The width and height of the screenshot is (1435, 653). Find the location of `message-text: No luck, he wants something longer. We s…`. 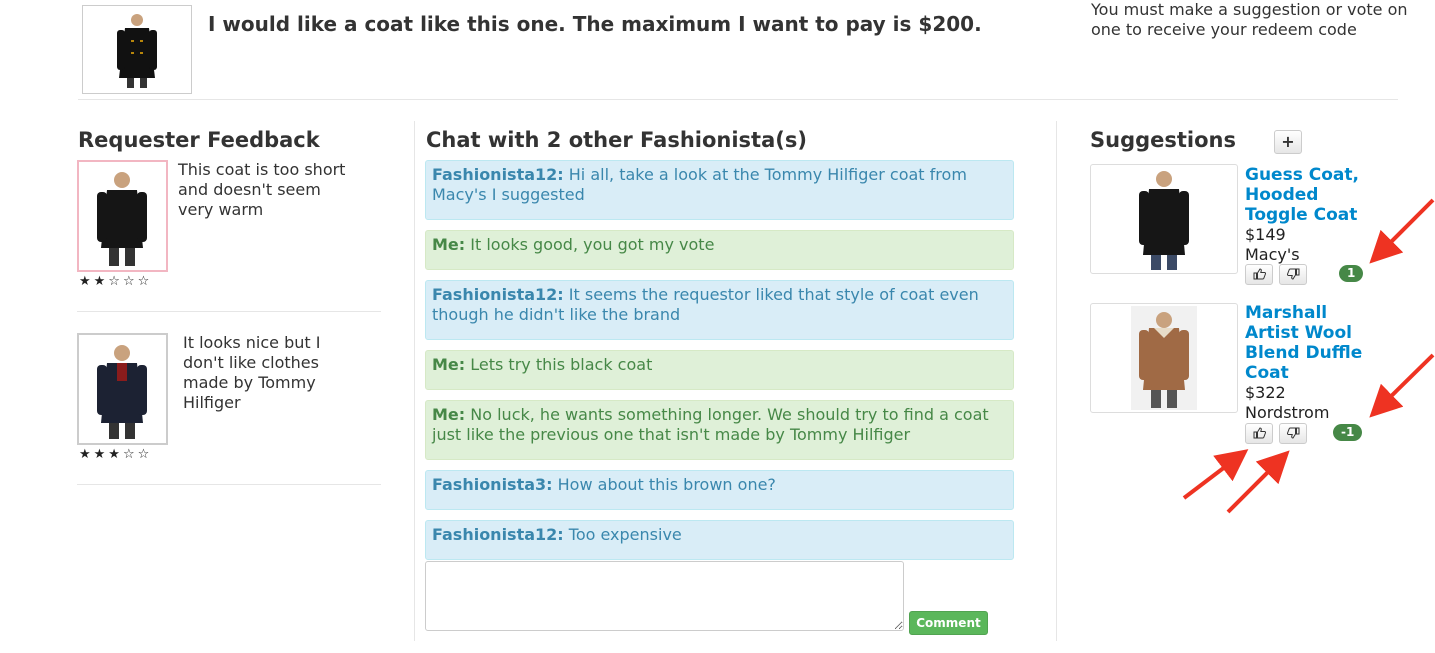

message-text: No luck, he wants something longer. We s… is located at coordinates (710, 424).